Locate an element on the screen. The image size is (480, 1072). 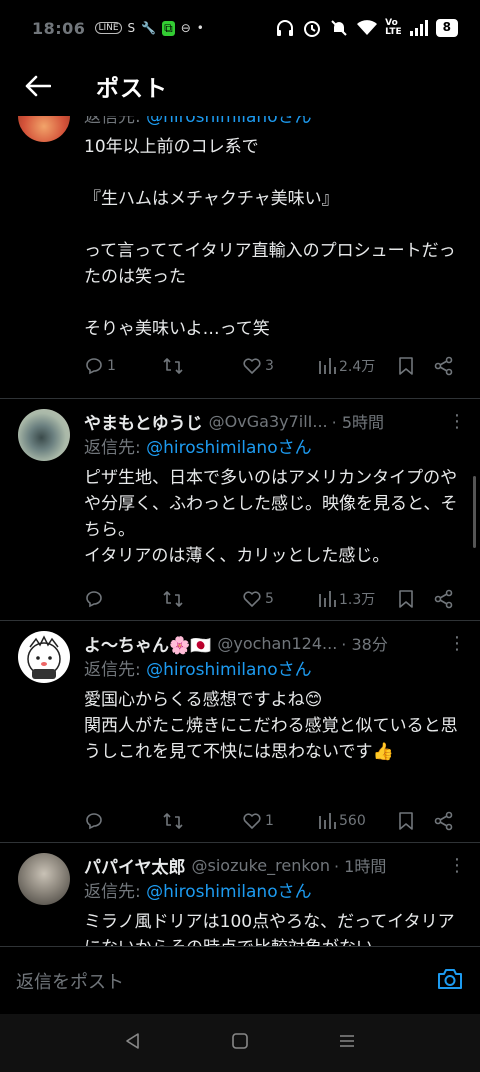
mute-bell-icon is located at coordinates (339, 28).